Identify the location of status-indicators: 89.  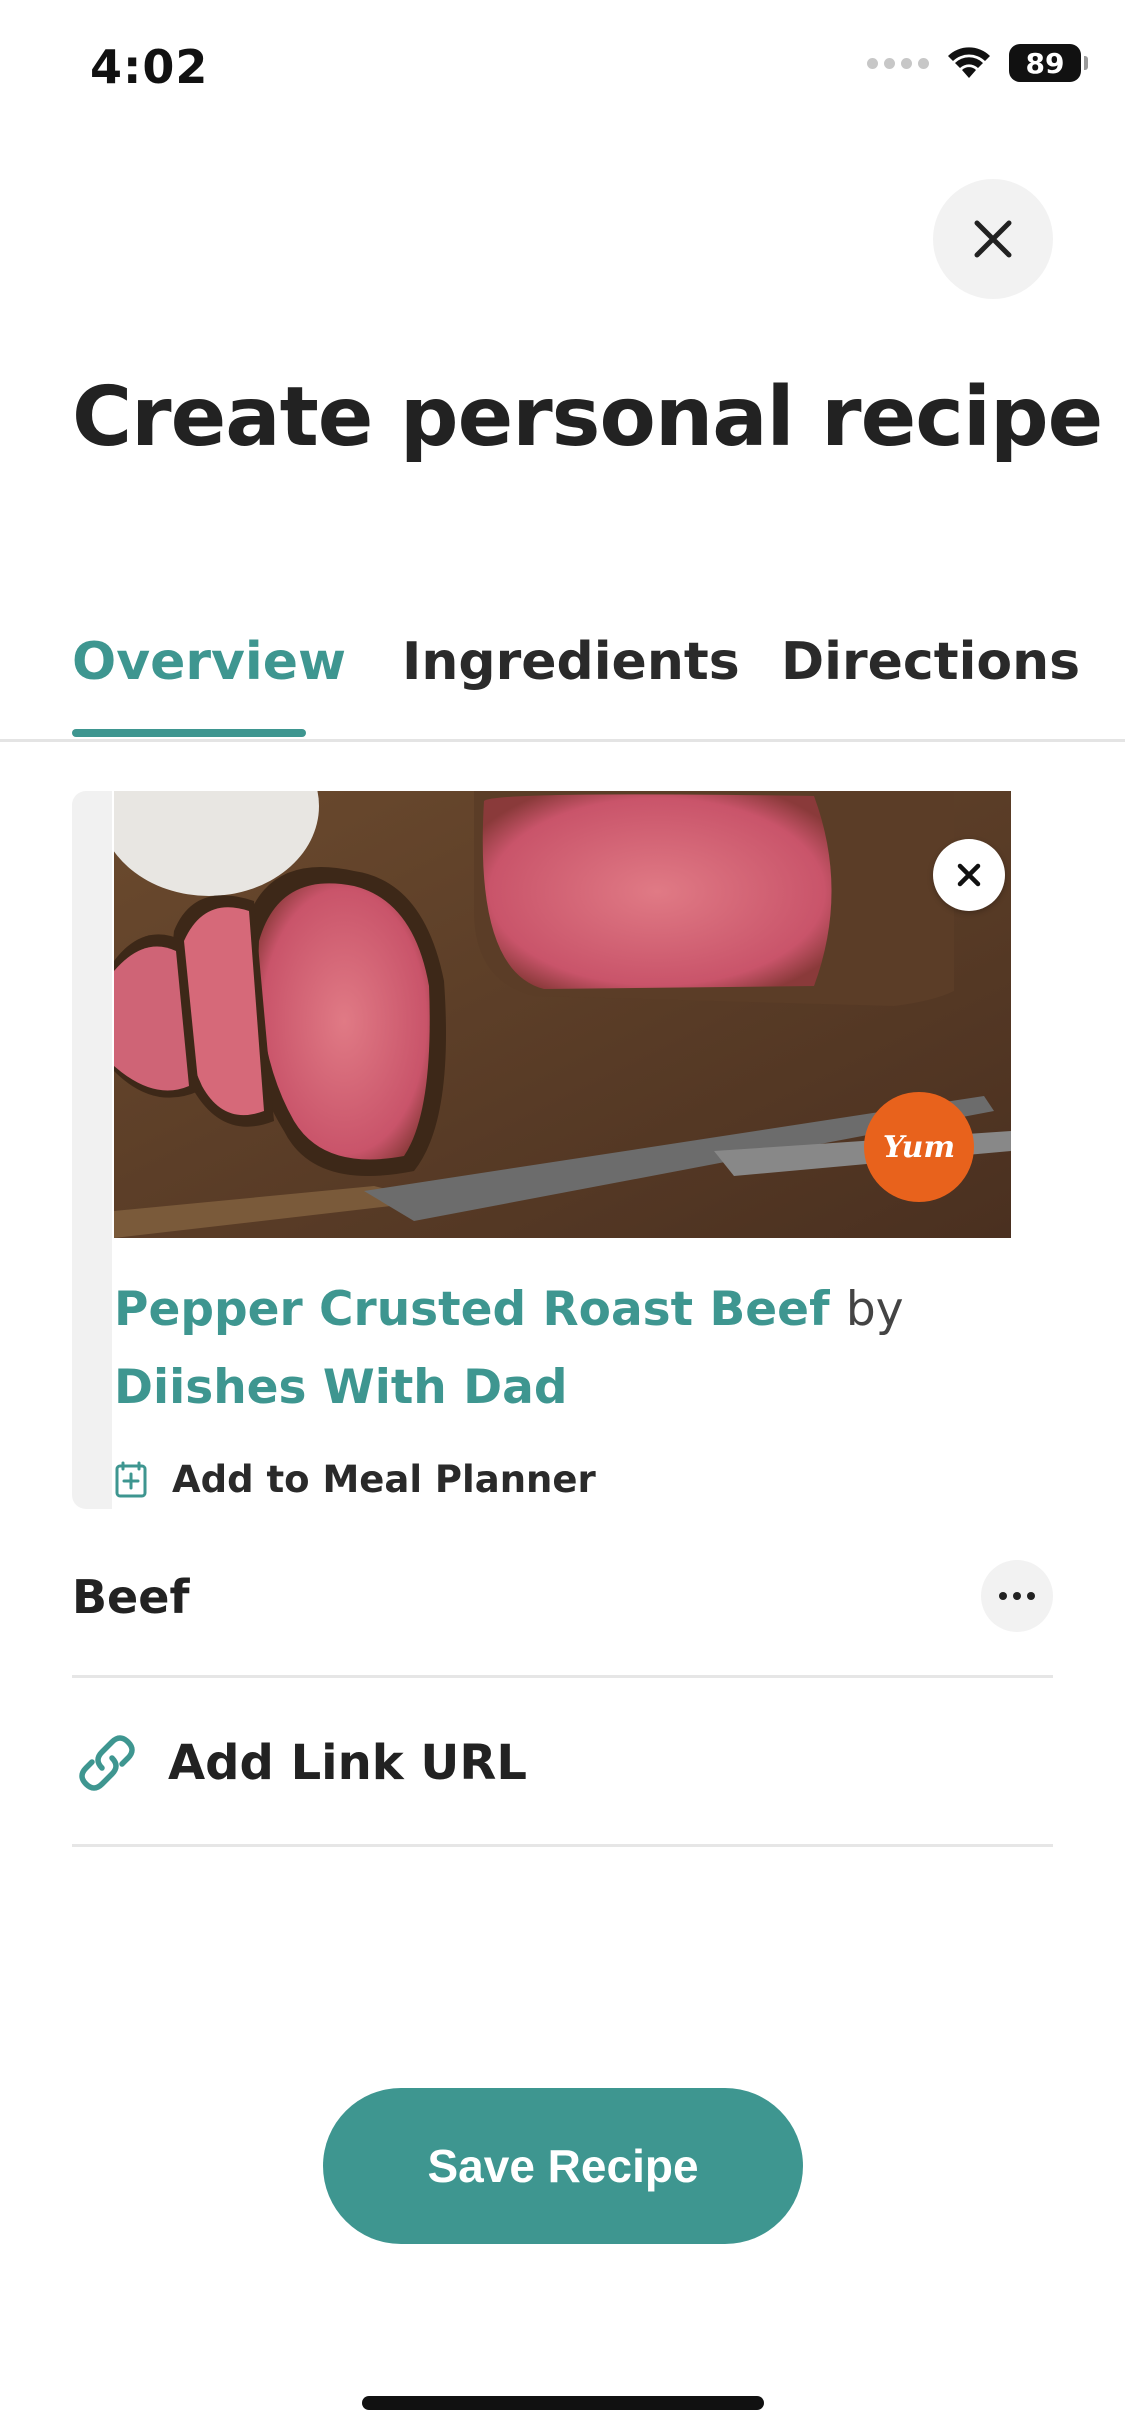
(977, 63).